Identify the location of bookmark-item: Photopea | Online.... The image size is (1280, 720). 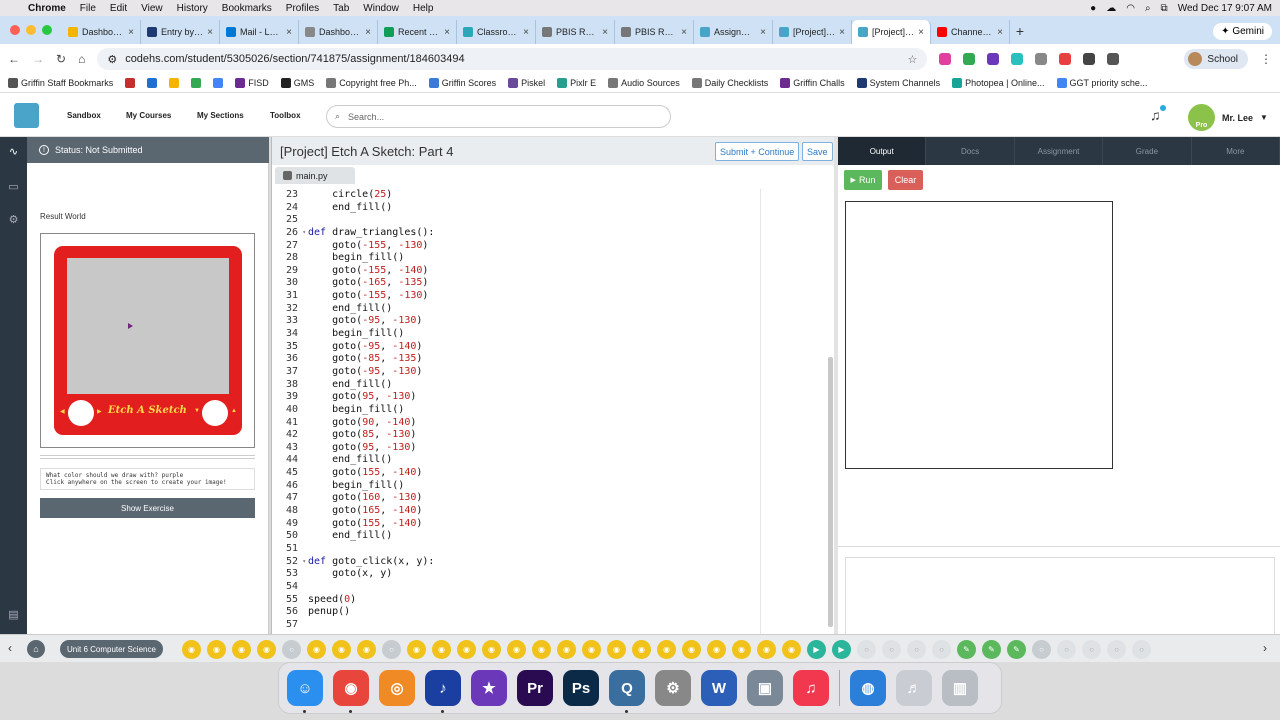
(998, 83).